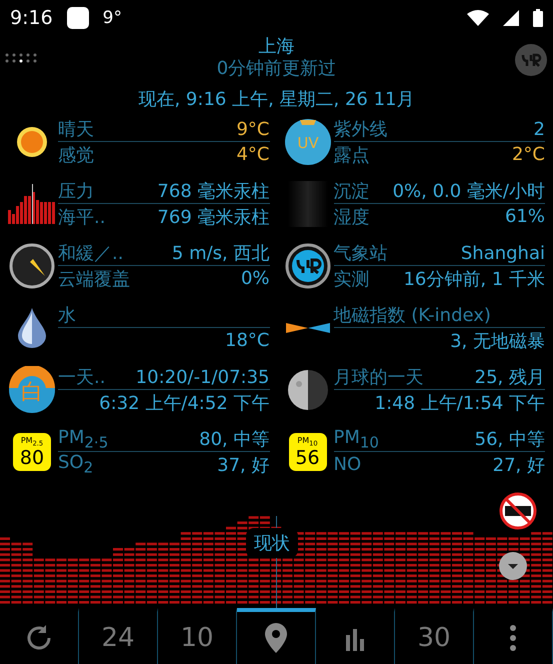 This screenshot has height=664, width=553. Describe the element at coordinates (32, 204) in the screenshot. I see `bar-graph-icon` at that location.